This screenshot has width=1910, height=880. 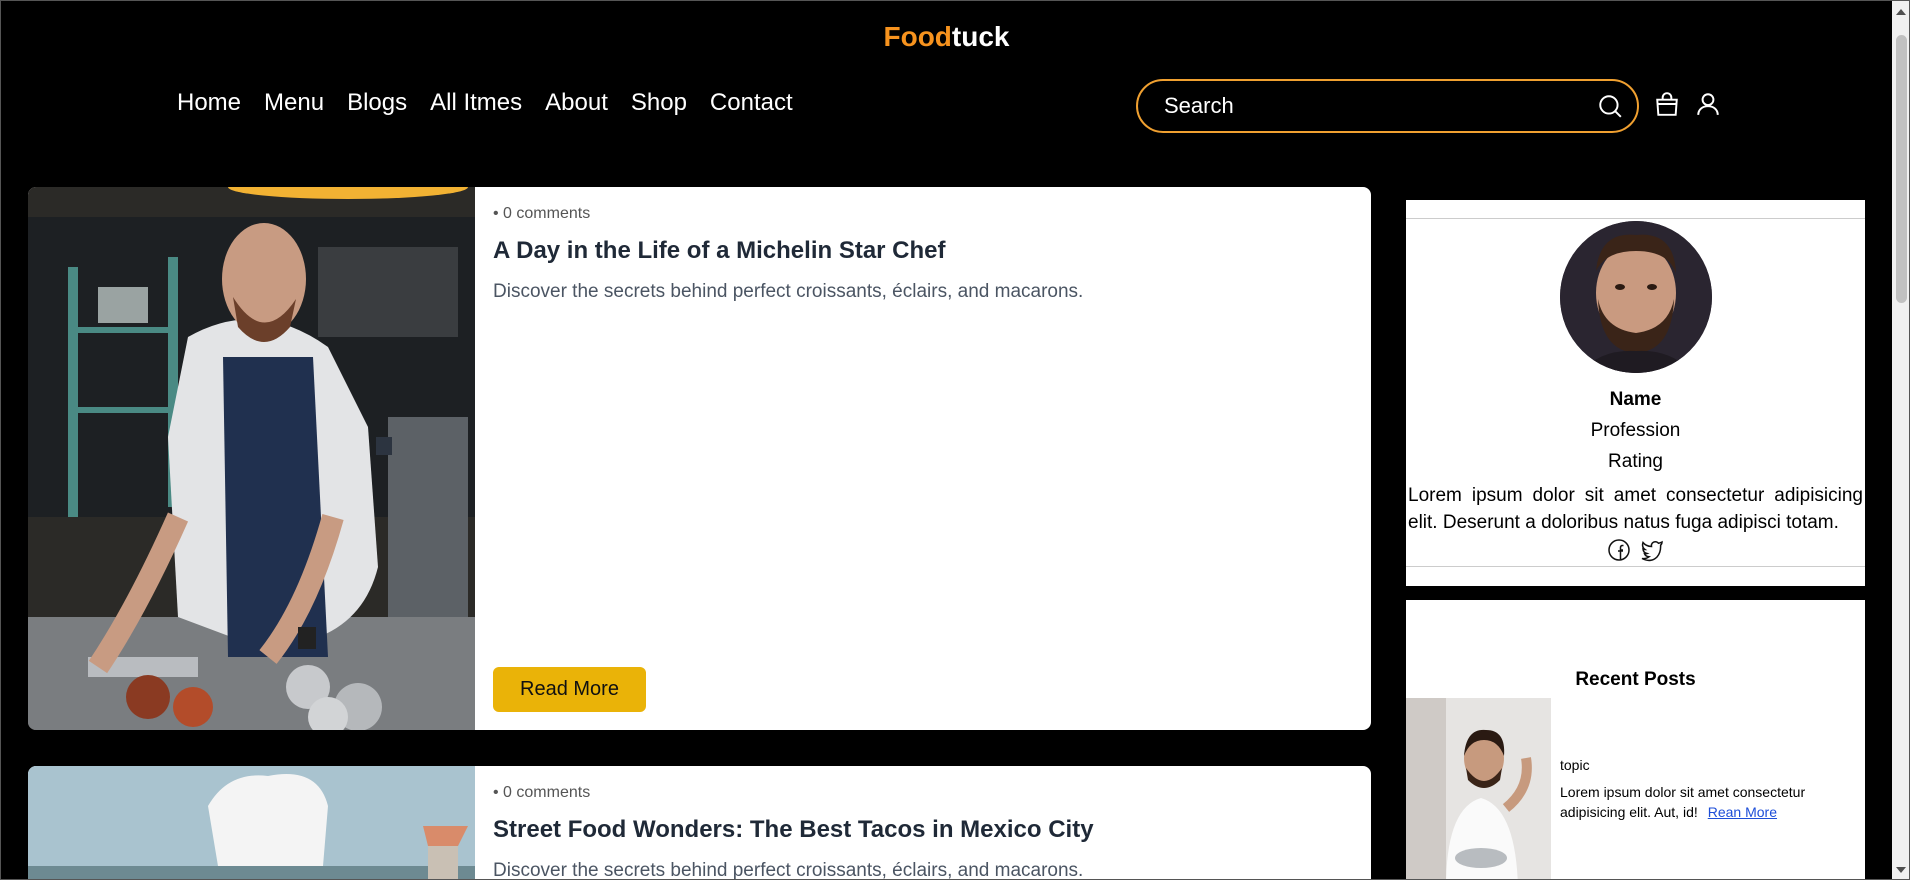 What do you see at coordinates (1619, 550) in the screenshot?
I see `facebook-icon` at bounding box center [1619, 550].